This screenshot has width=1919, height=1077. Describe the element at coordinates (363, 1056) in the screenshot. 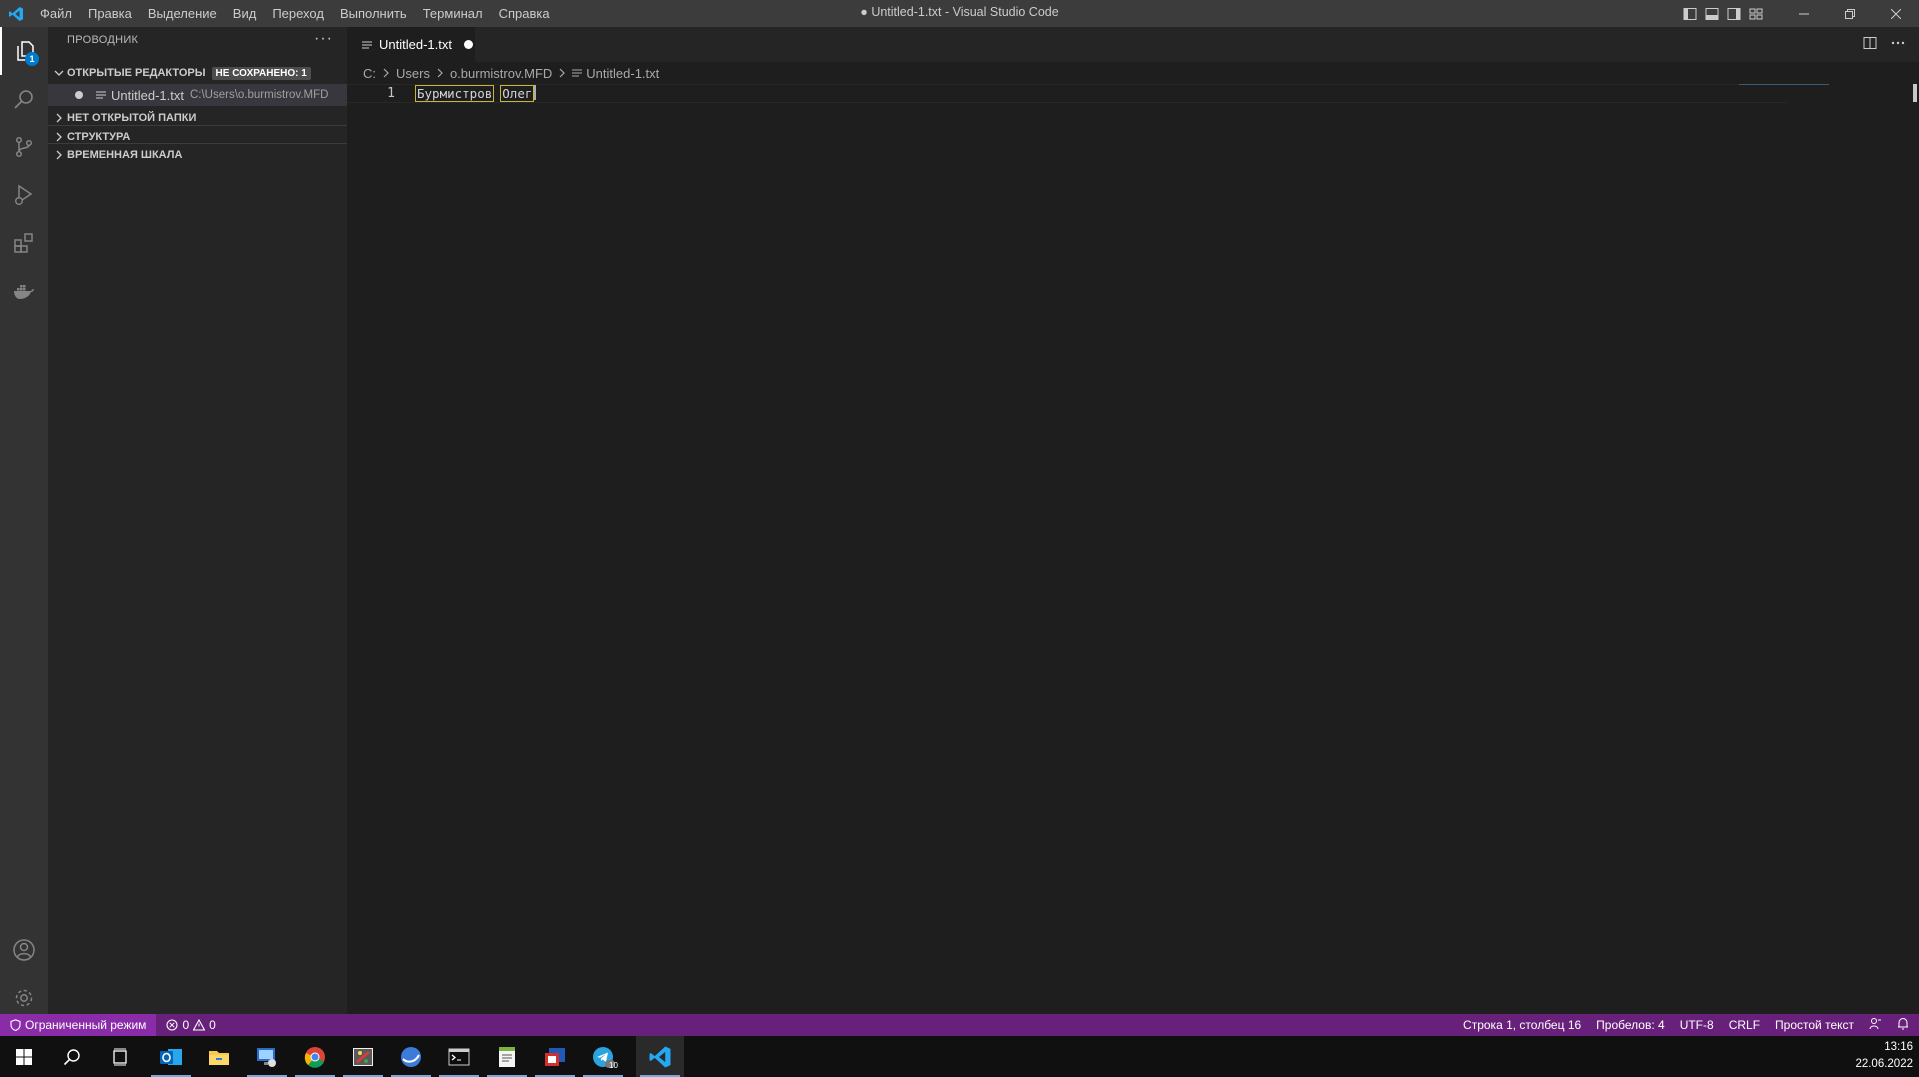

I see `paint-icon` at that location.